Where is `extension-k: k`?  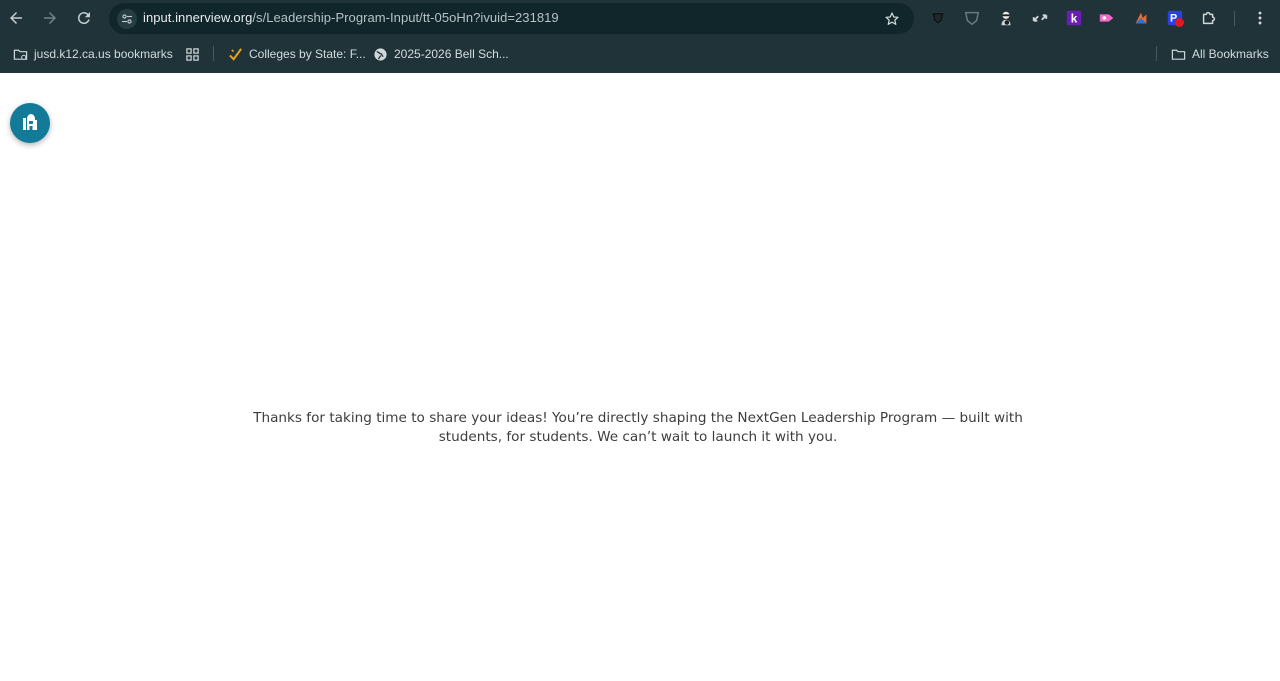
extension-k: k is located at coordinates (1074, 18).